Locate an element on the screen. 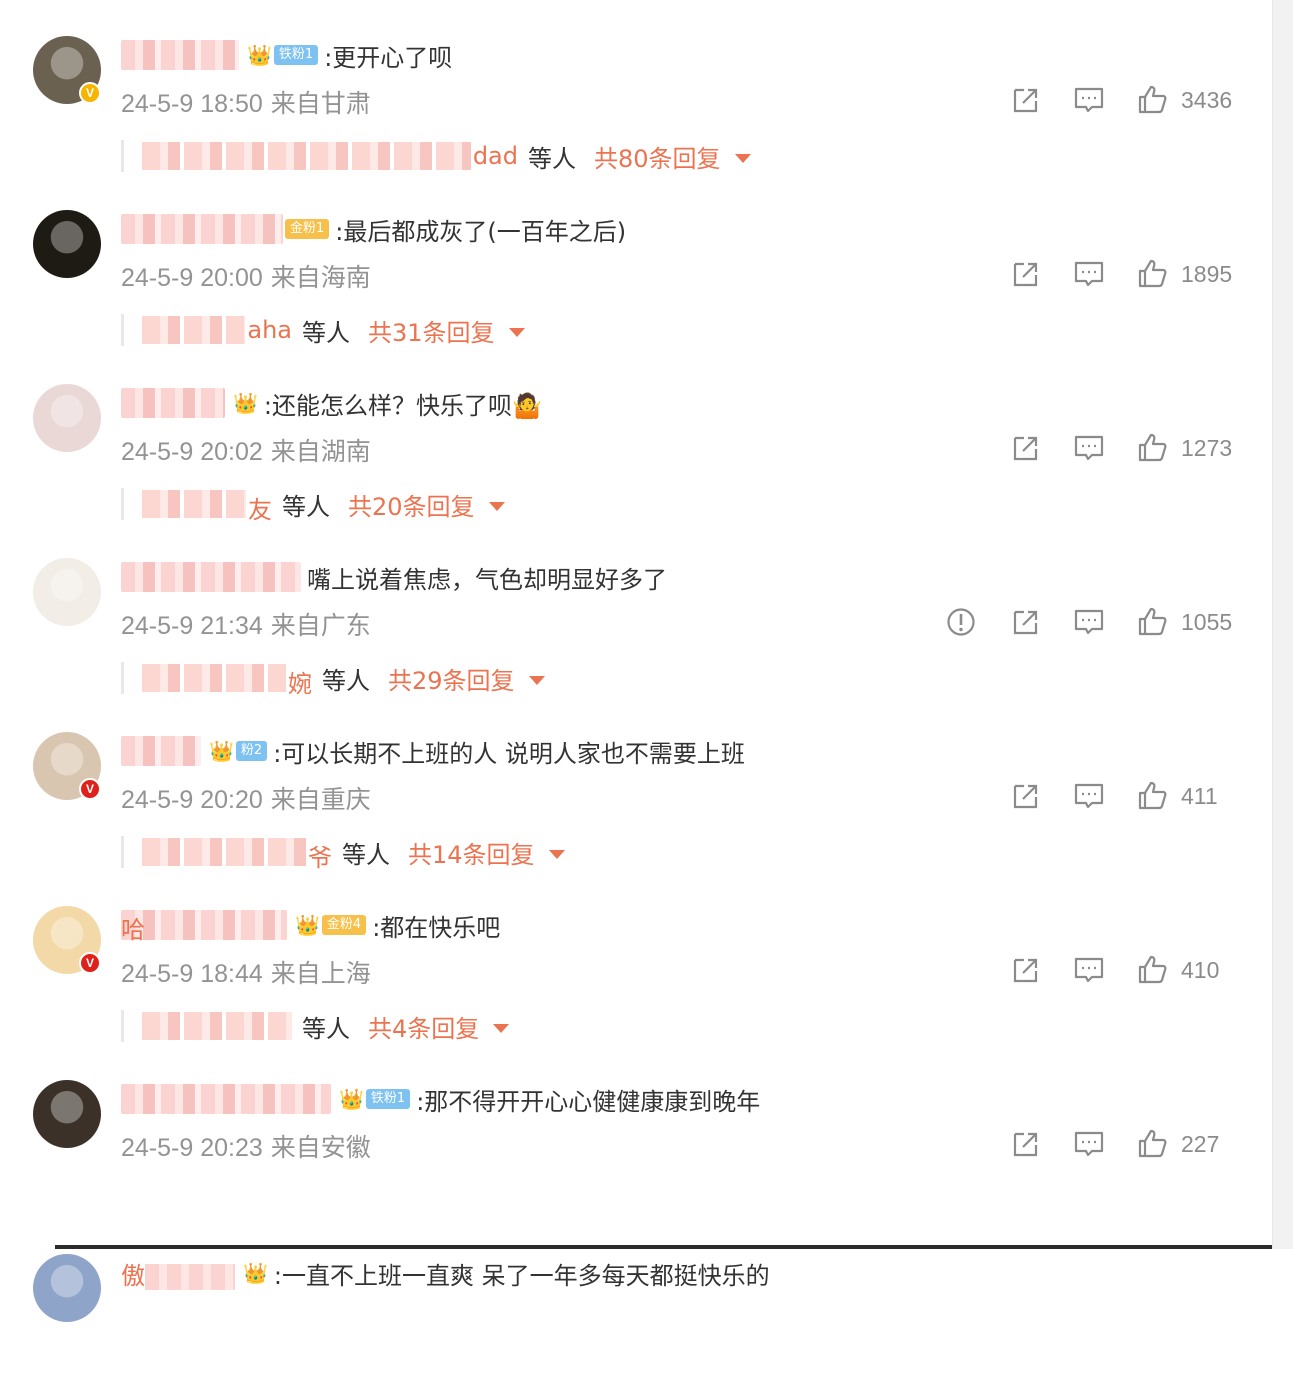 Image resolution: width=1293 pixels, height=1392 pixels. reply-count-link: 共31条回复 is located at coordinates (431, 330).